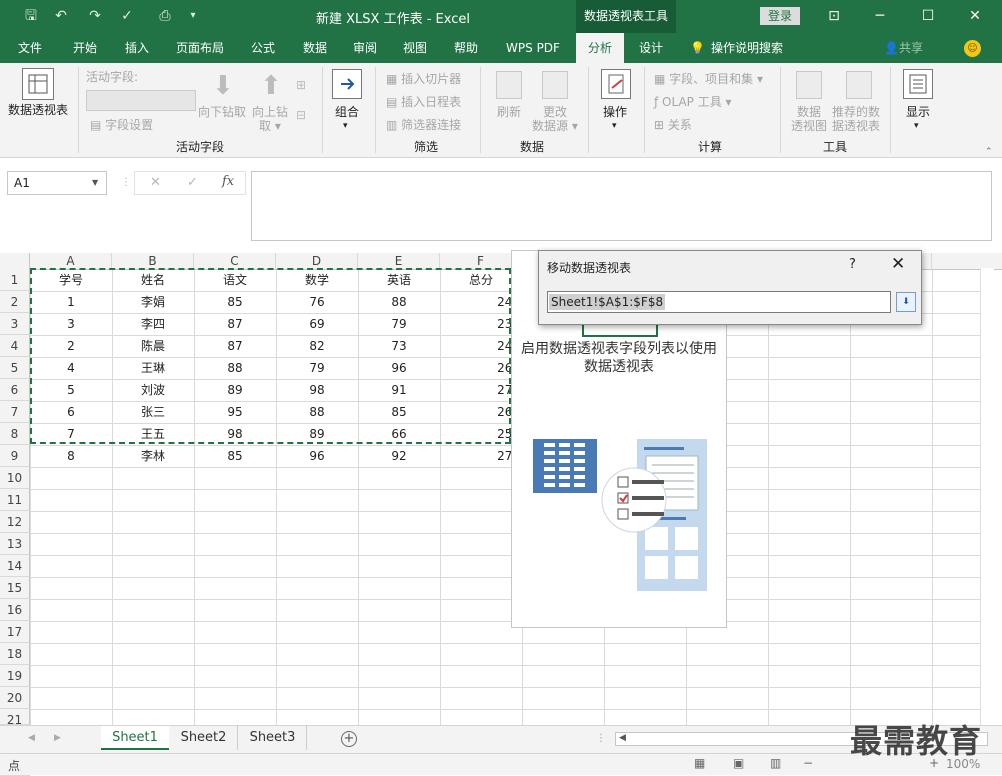 This screenshot has width=1002, height=776. I want to click on actions-dropdown-arrow: ▾, so click(614, 126).